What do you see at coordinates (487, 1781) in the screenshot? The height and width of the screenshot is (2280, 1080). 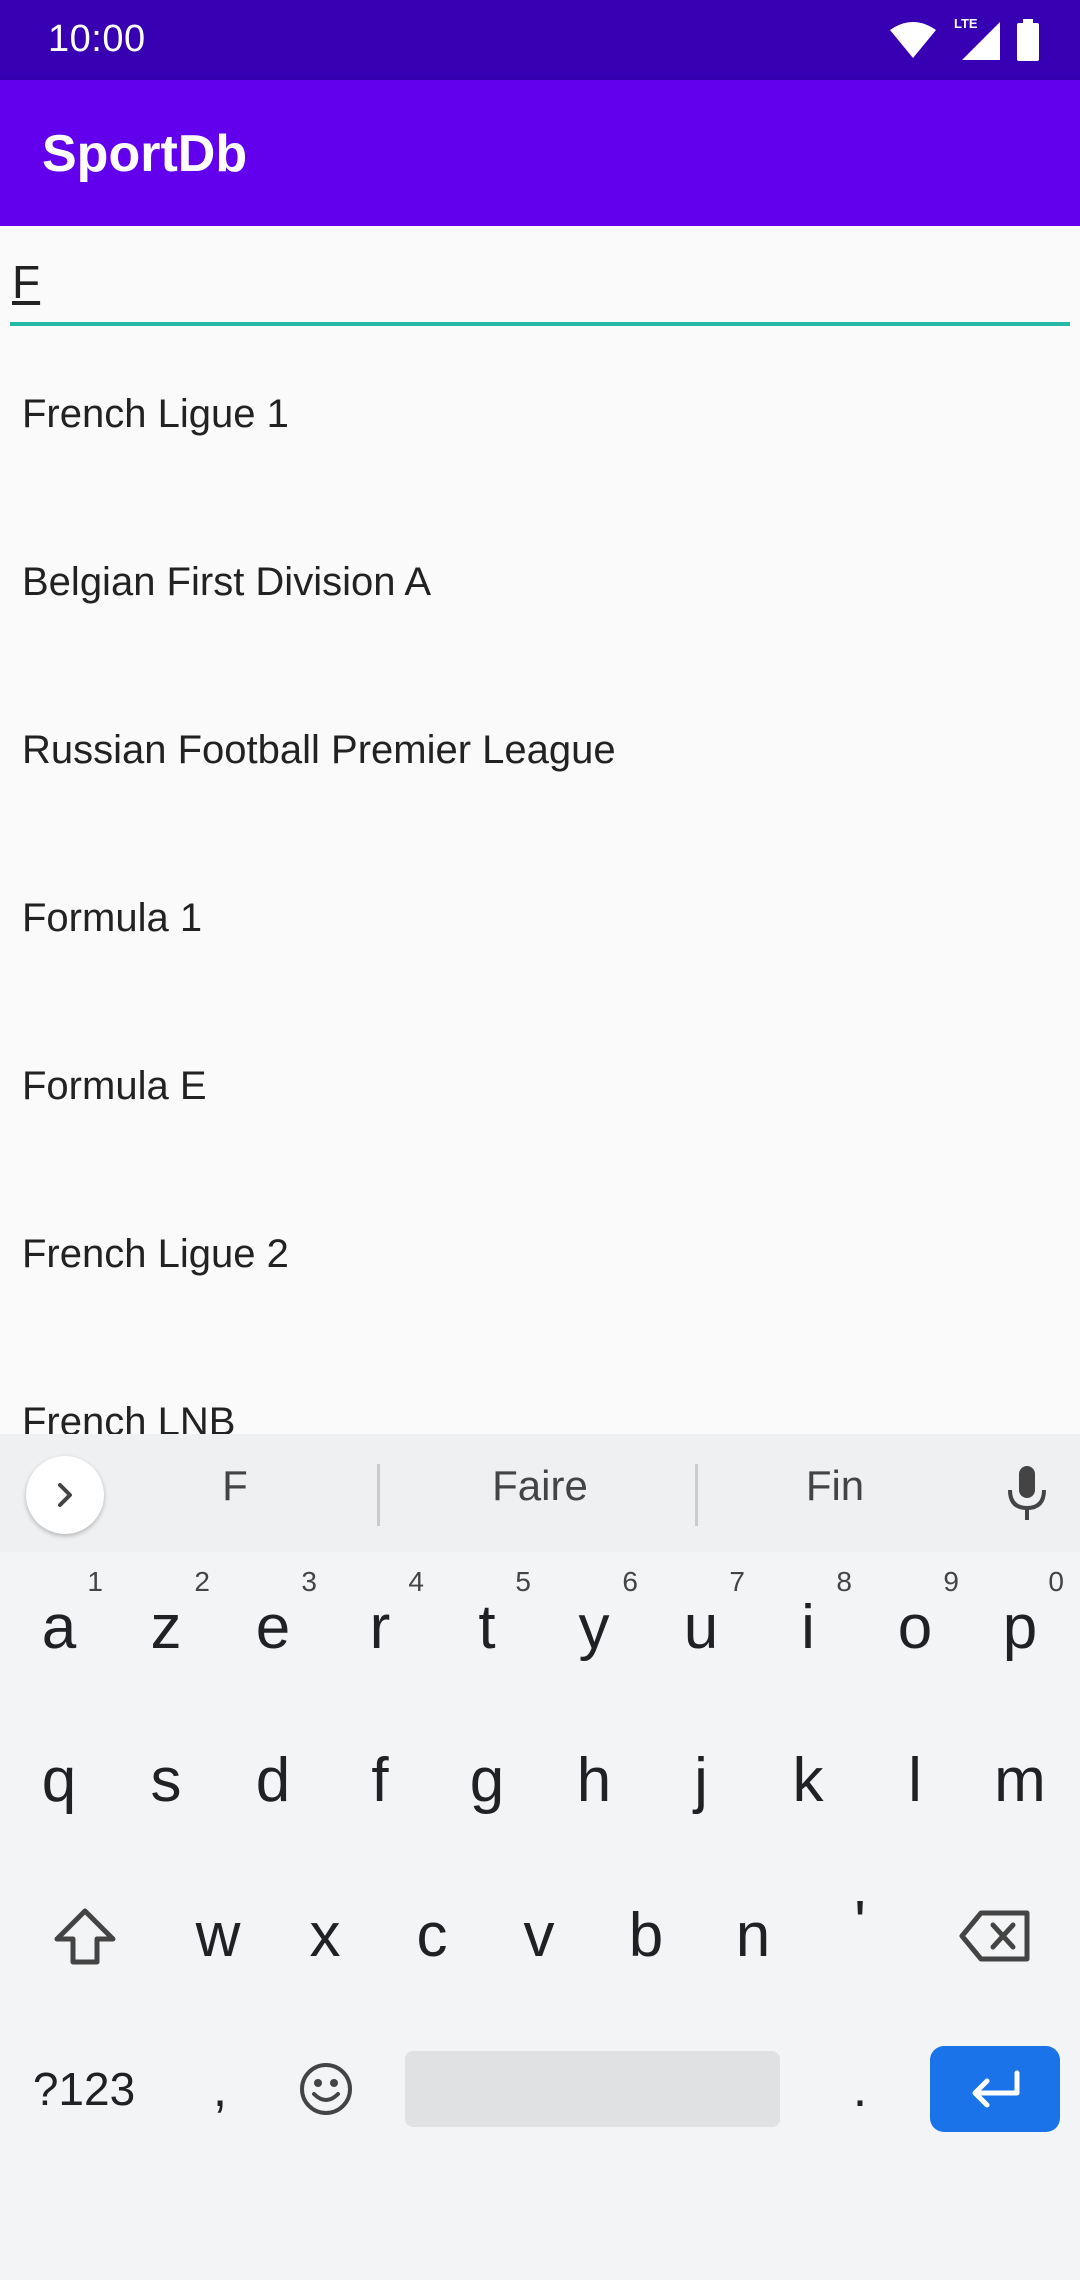 I see `key-g: g` at bounding box center [487, 1781].